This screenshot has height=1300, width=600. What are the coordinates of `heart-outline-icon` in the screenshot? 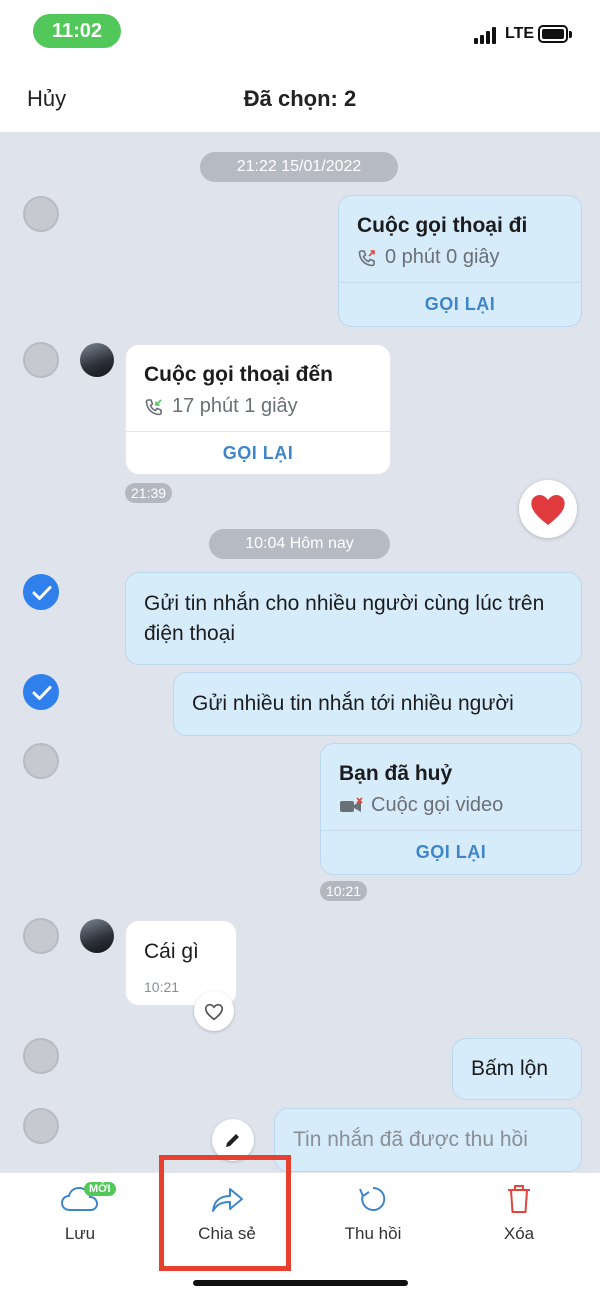 It's located at (214, 1012).